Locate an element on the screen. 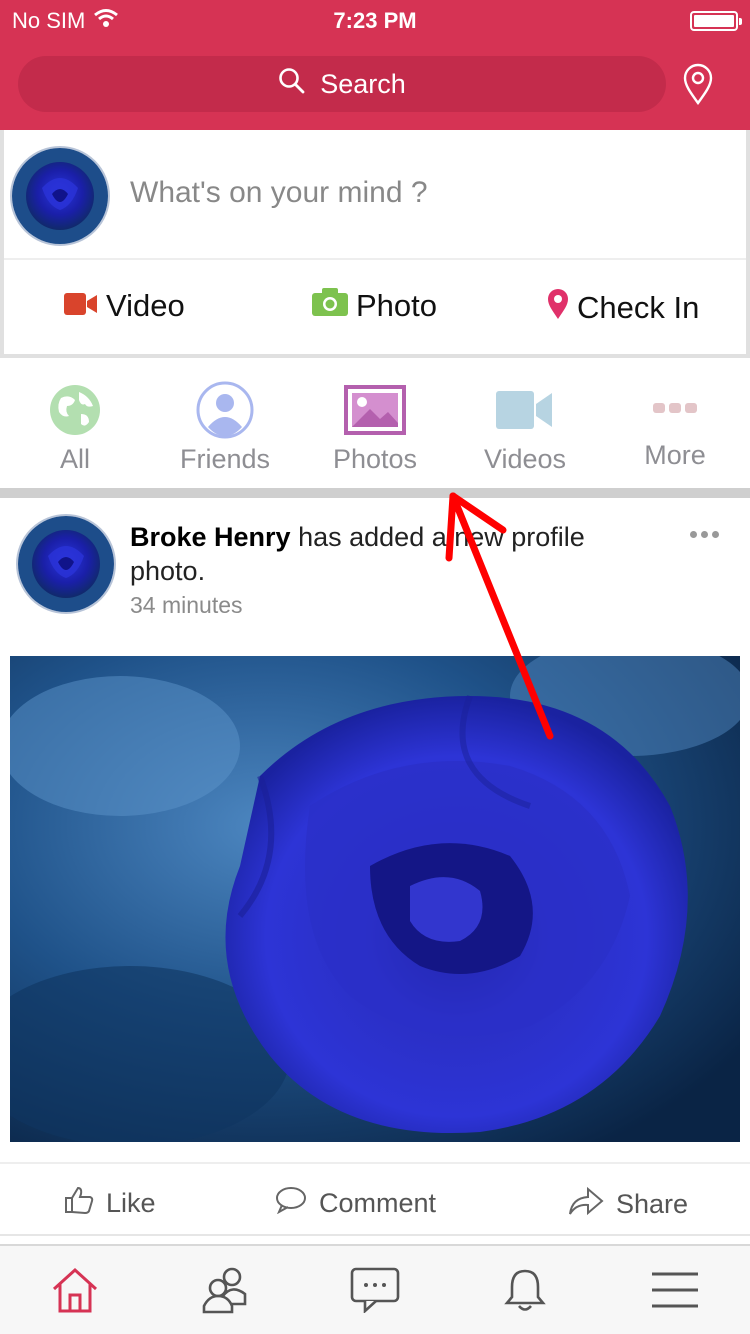 This screenshot has height=1334, width=750. filter-more-label: More is located at coordinates (675, 455).